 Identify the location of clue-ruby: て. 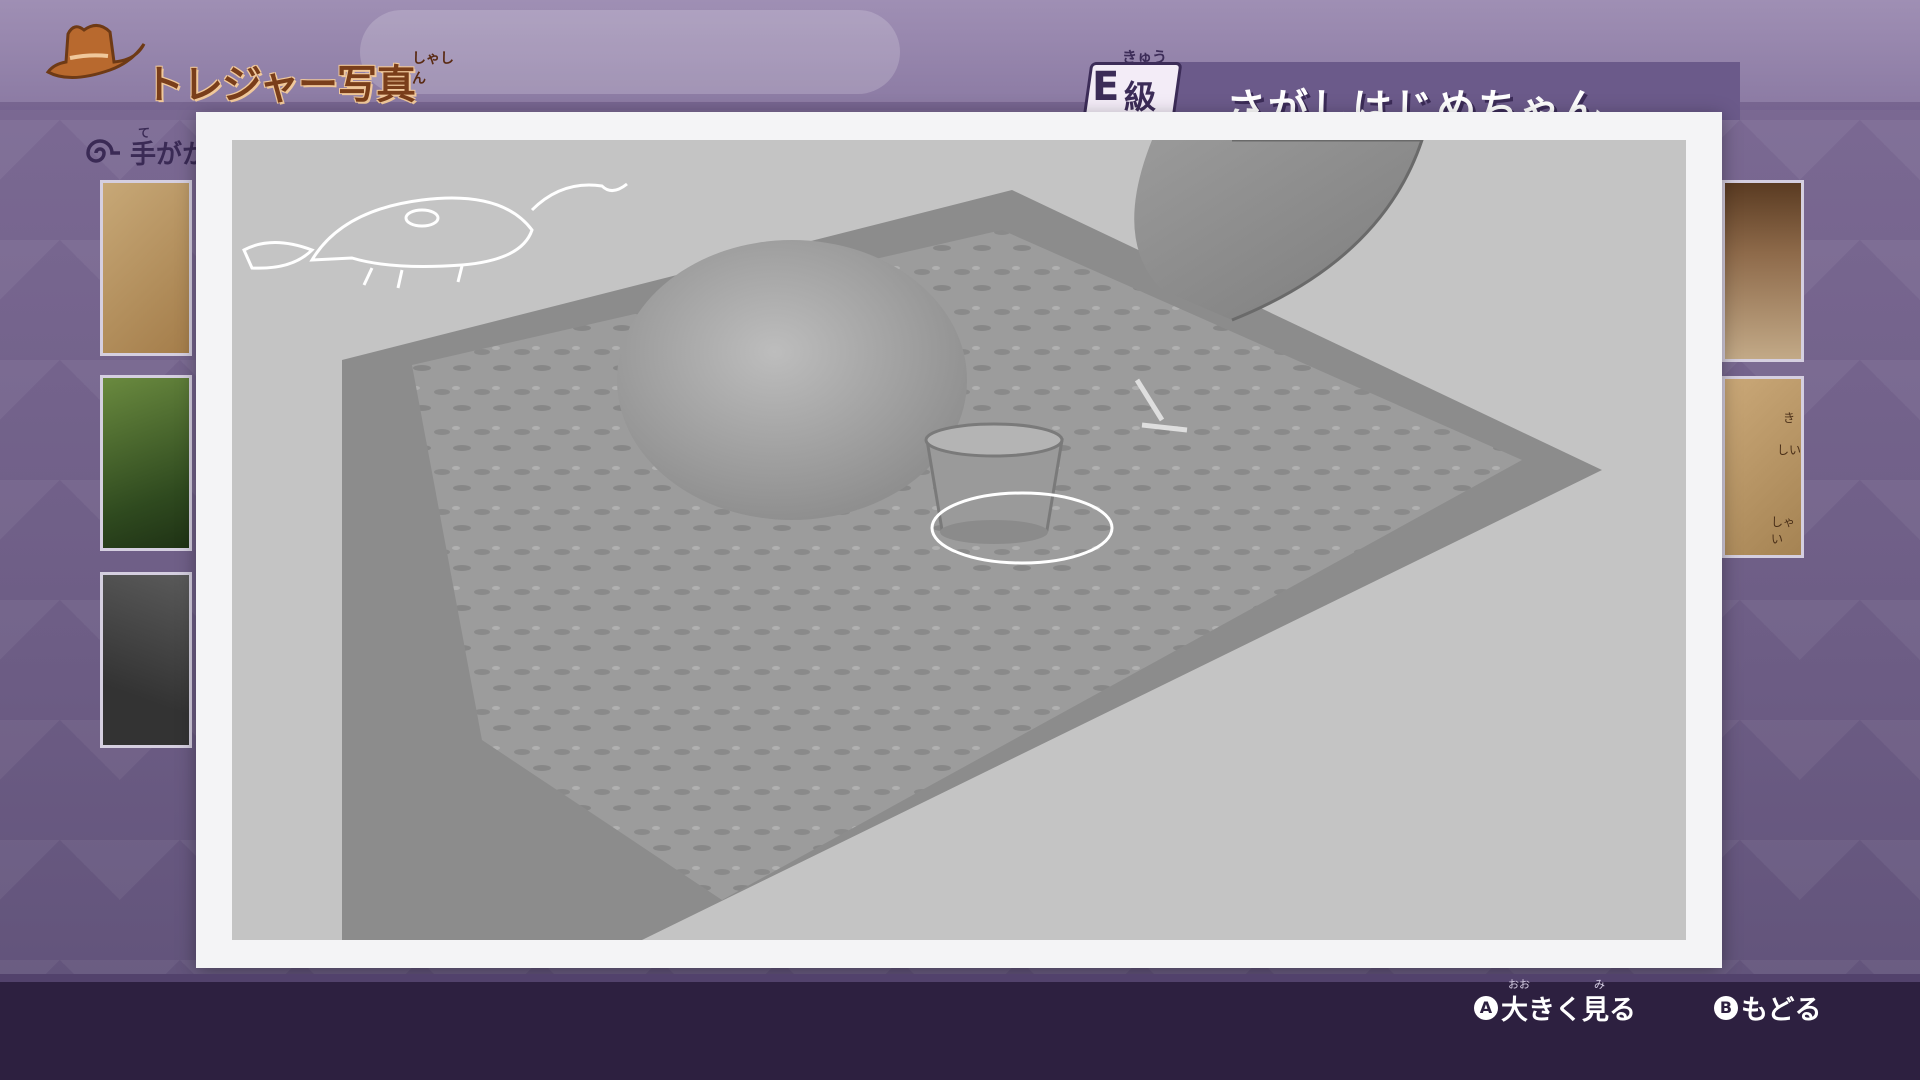
(144, 133).